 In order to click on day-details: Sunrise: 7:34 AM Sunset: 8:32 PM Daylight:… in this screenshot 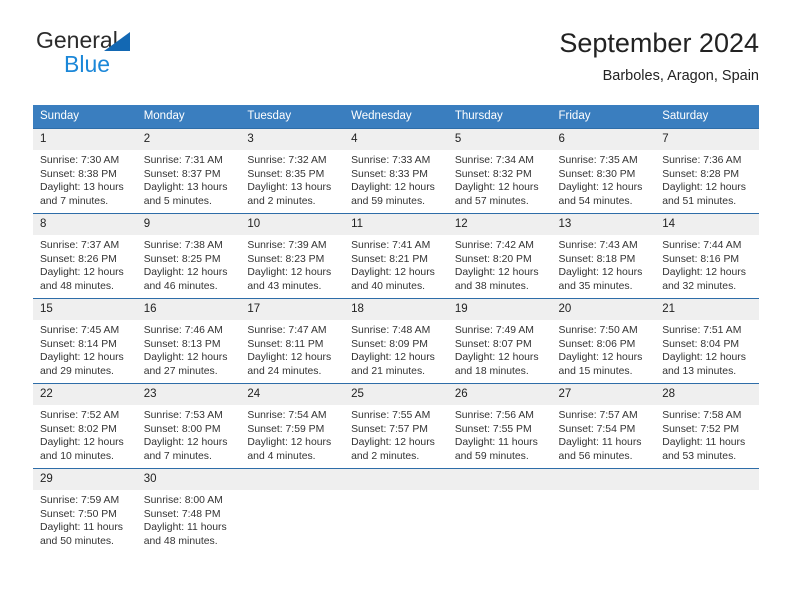, I will do `click(500, 179)`.